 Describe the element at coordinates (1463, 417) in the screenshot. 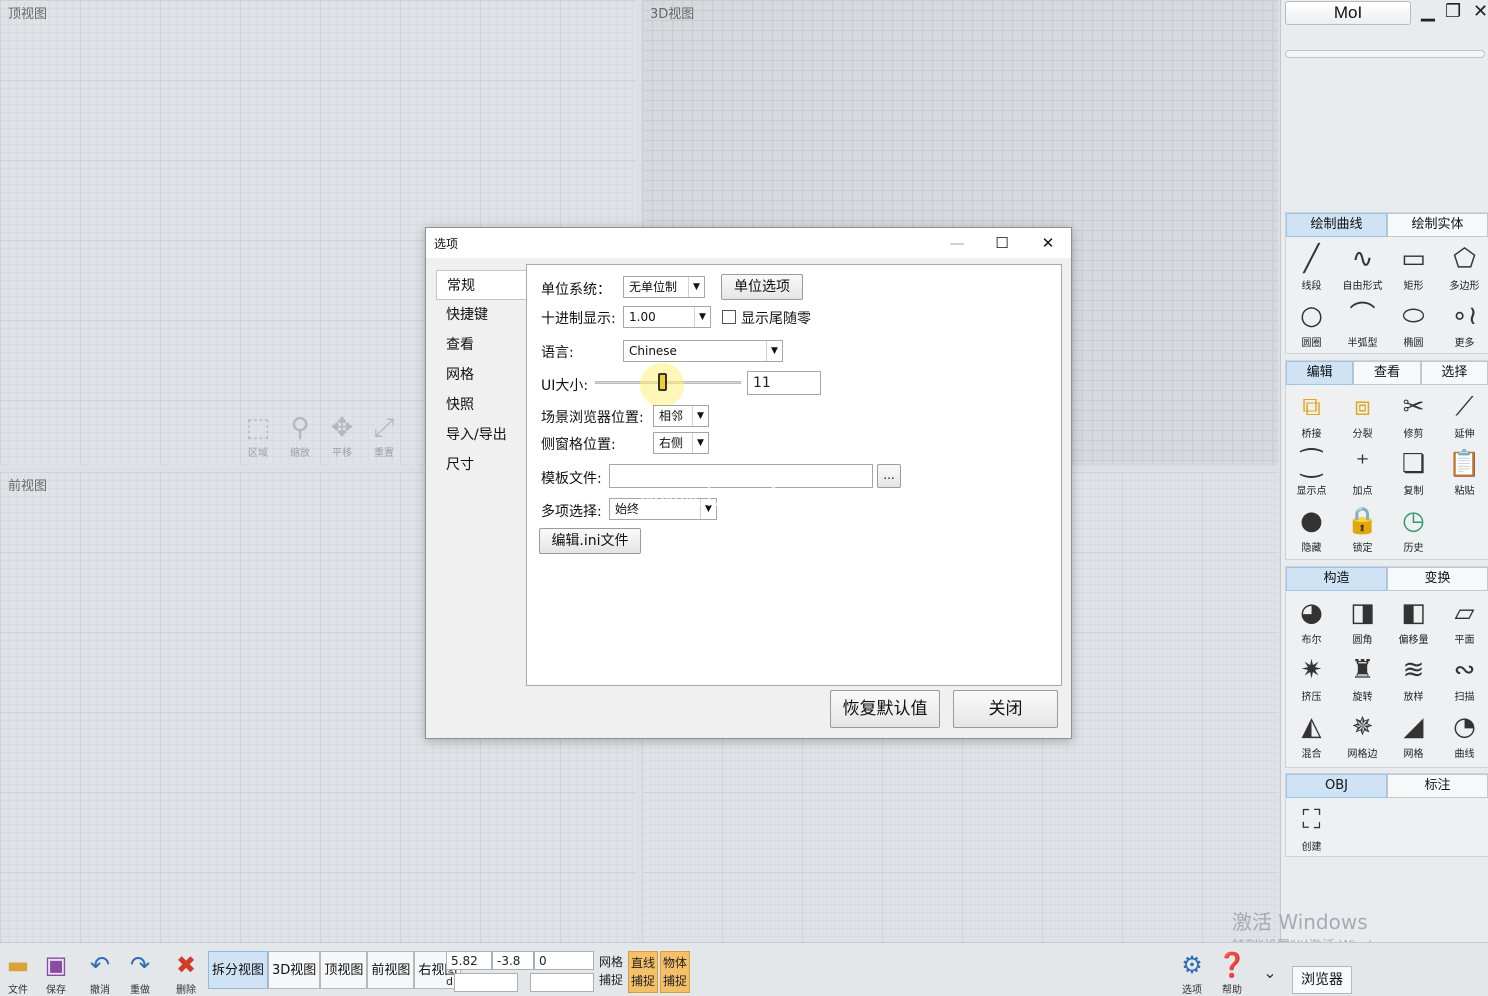

I see `extend-tool: ⟋ 延伸` at that location.